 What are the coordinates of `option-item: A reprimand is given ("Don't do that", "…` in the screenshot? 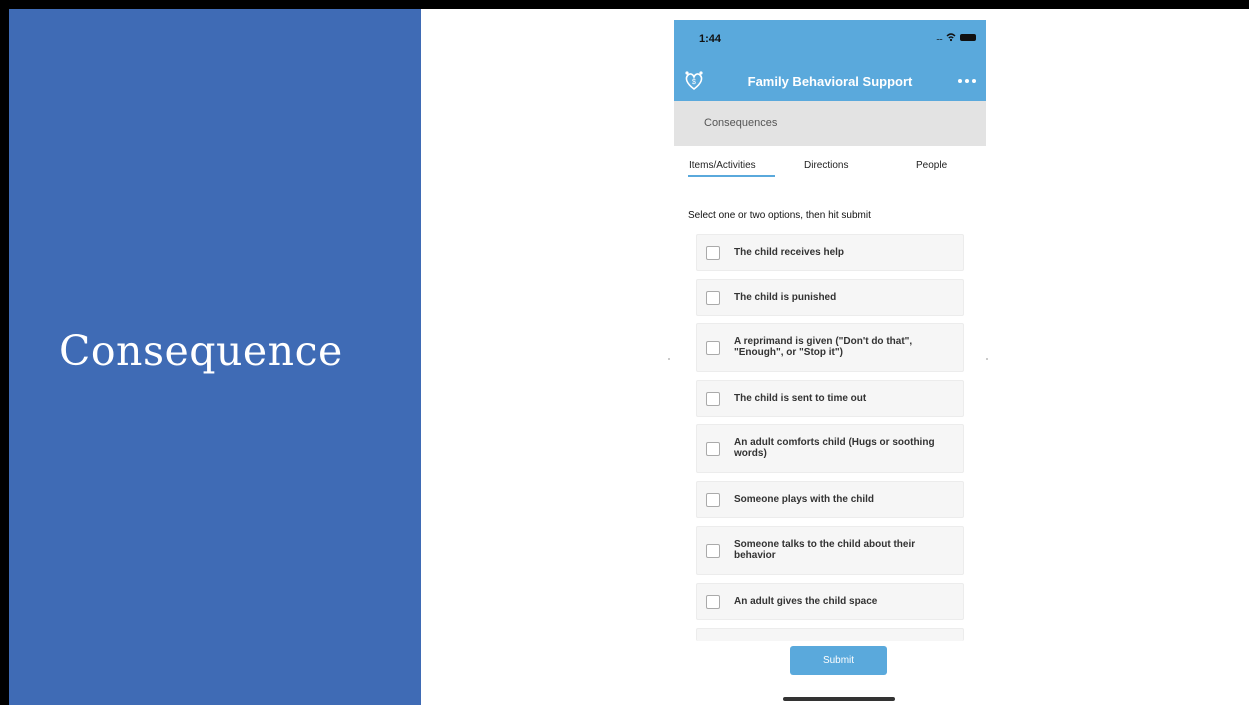 It's located at (830, 347).